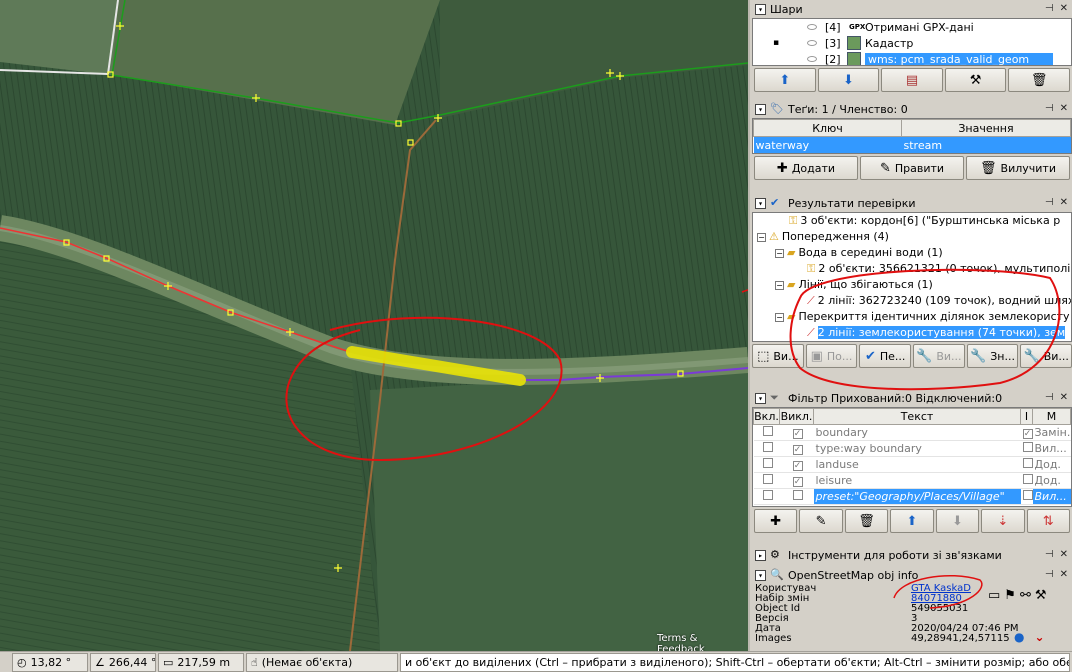  I want to click on filter-text: type:way boundary, so click(917, 448).